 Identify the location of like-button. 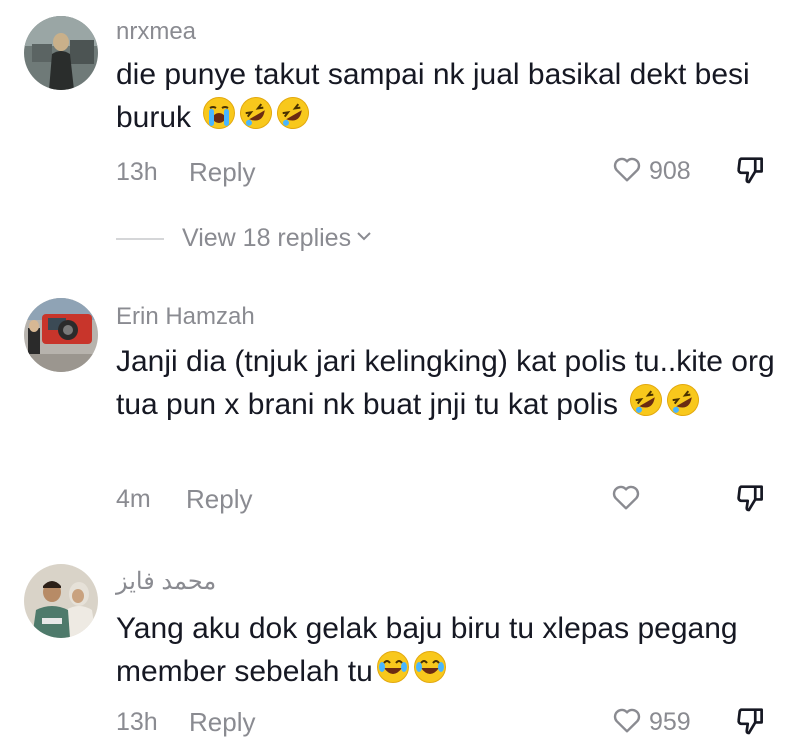
(629, 499).